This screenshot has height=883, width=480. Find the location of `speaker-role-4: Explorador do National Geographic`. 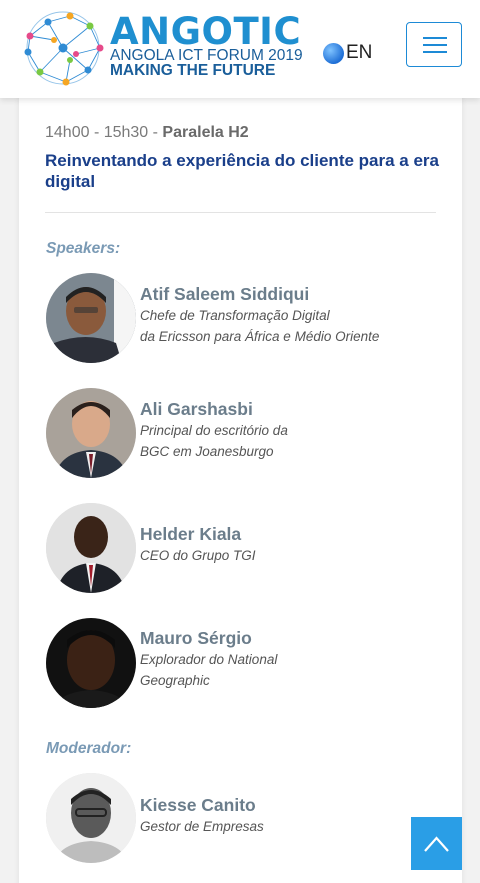

speaker-role-4: Explorador do National Geographic is located at coordinates (290, 670).